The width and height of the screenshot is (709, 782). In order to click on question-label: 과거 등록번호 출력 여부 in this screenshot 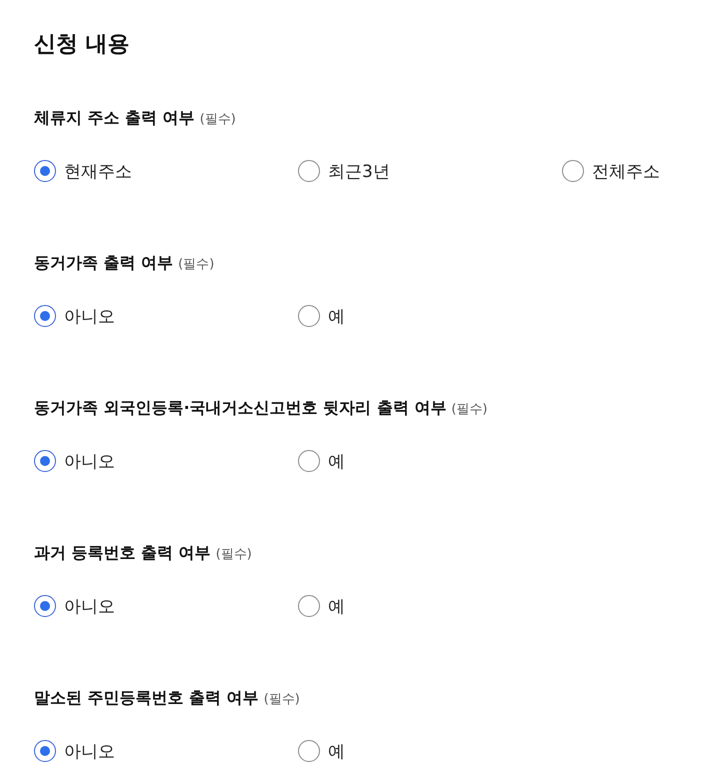, I will do `click(122, 553)`.